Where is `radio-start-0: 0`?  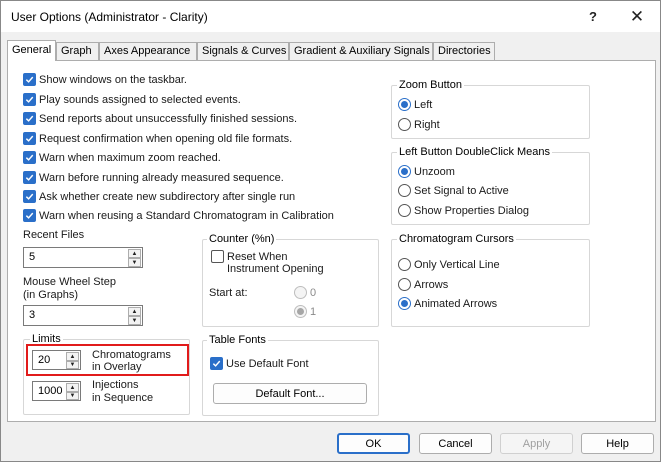
radio-start-0: 0 is located at coordinates (305, 292).